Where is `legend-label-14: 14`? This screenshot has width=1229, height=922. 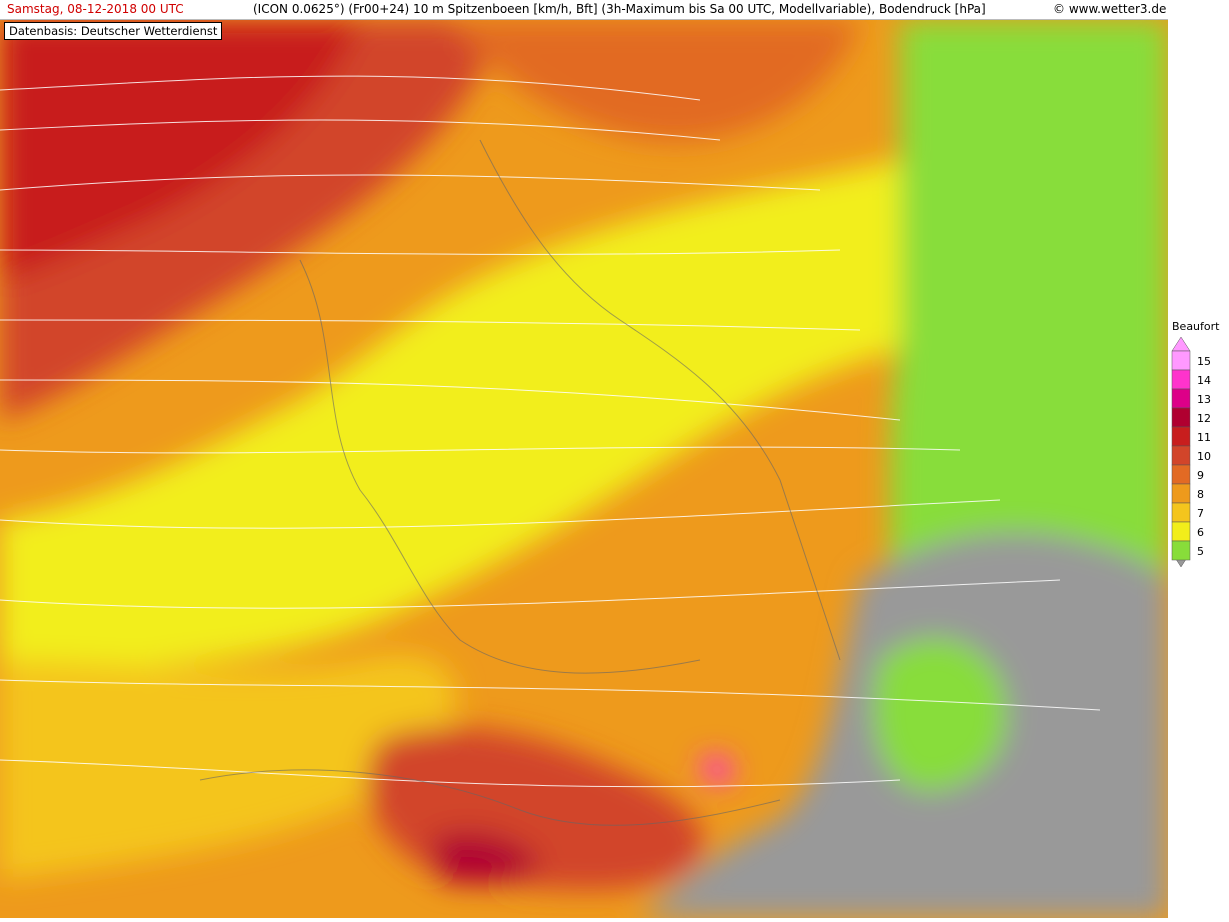
legend-label-14: 14 is located at coordinates (1204, 380).